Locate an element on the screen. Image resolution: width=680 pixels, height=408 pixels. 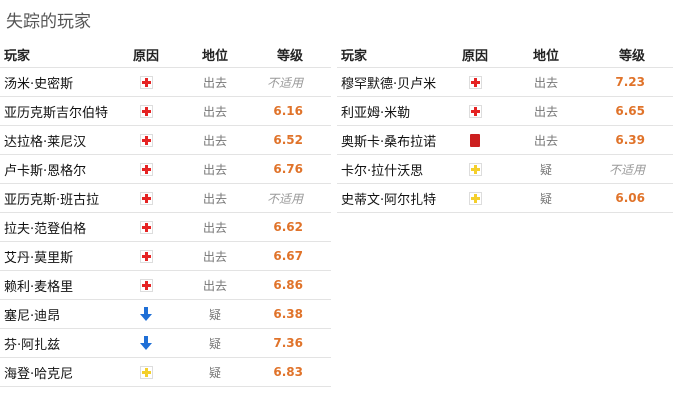
player-name: 亚历克斯吉尔伯特 is located at coordinates (60, 111).